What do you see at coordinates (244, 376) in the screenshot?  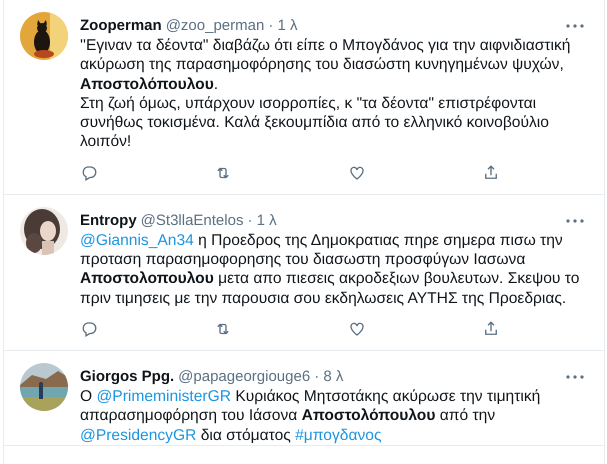 I see `user-handle: @papageorgiouge6` at bounding box center [244, 376].